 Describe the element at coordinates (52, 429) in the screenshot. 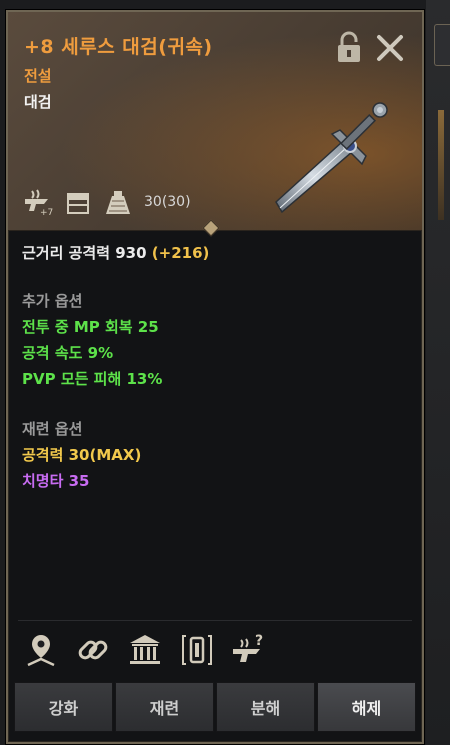

I see `refine-options-header: 재련 옵션` at that location.